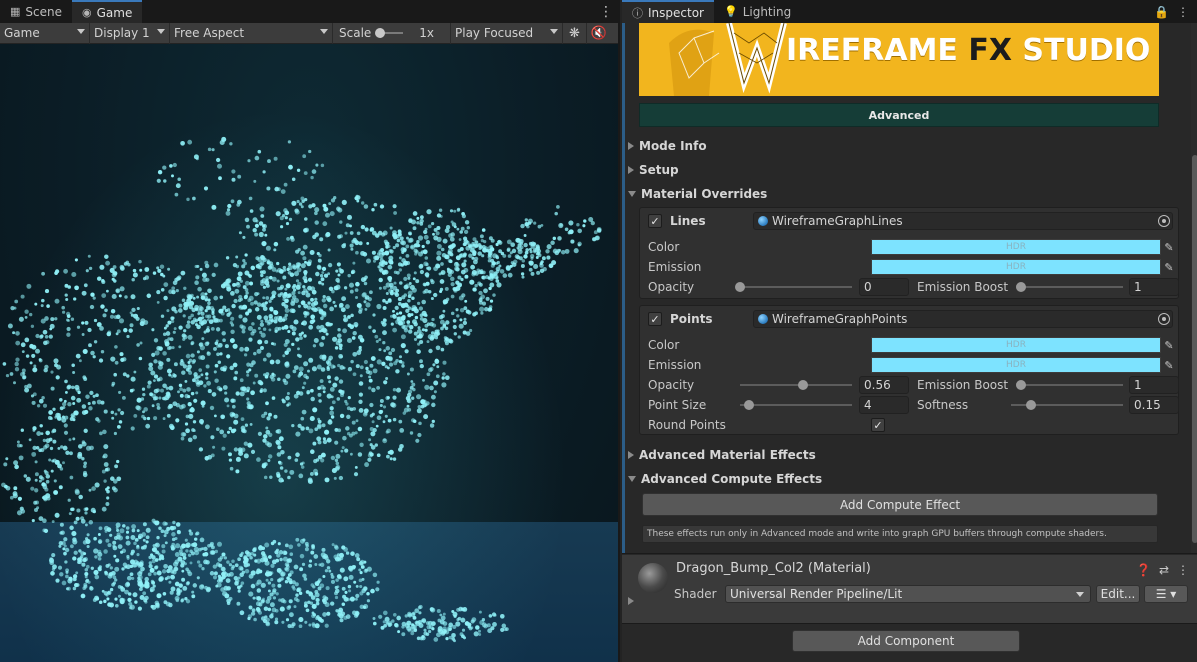 The image size is (1197, 662). I want to click on points-material-field: WireframeGraphPoints, so click(963, 319).